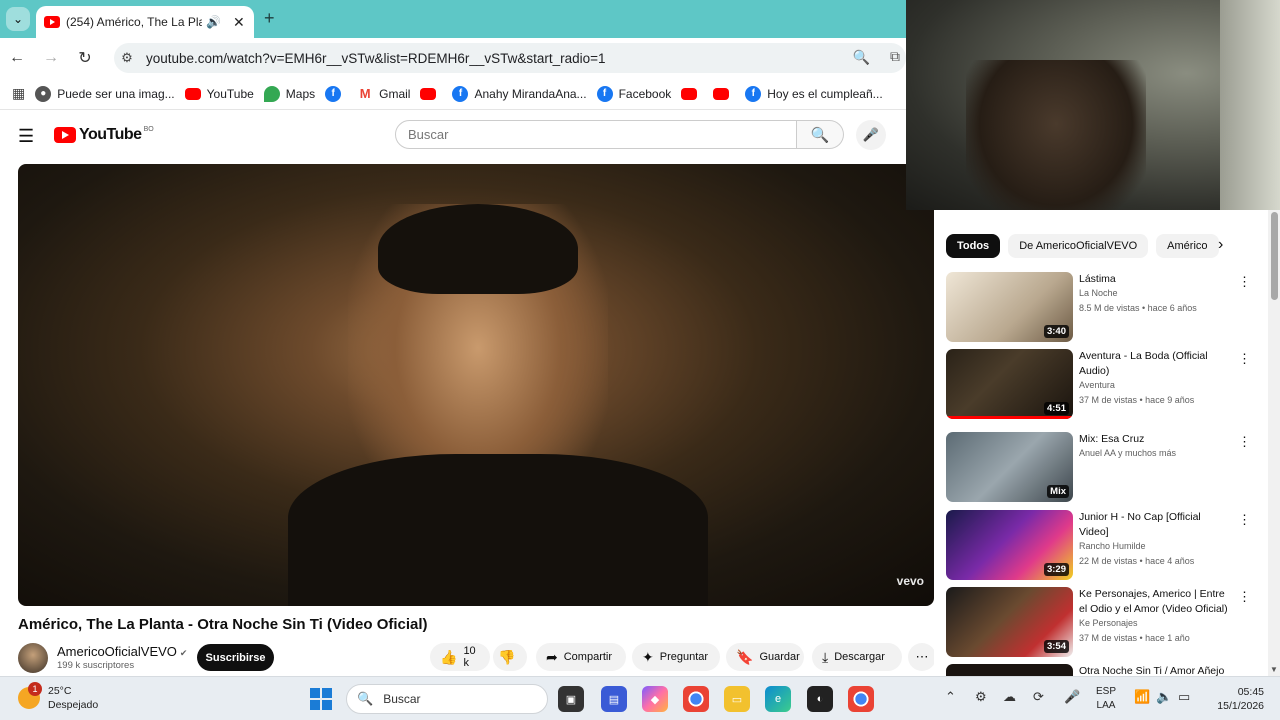 Image resolution: width=1280 pixels, height=720 pixels. What do you see at coordinates (1038, 697) in the screenshot?
I see `sync-icon: ⟳` at bounding box center [1038, 697].